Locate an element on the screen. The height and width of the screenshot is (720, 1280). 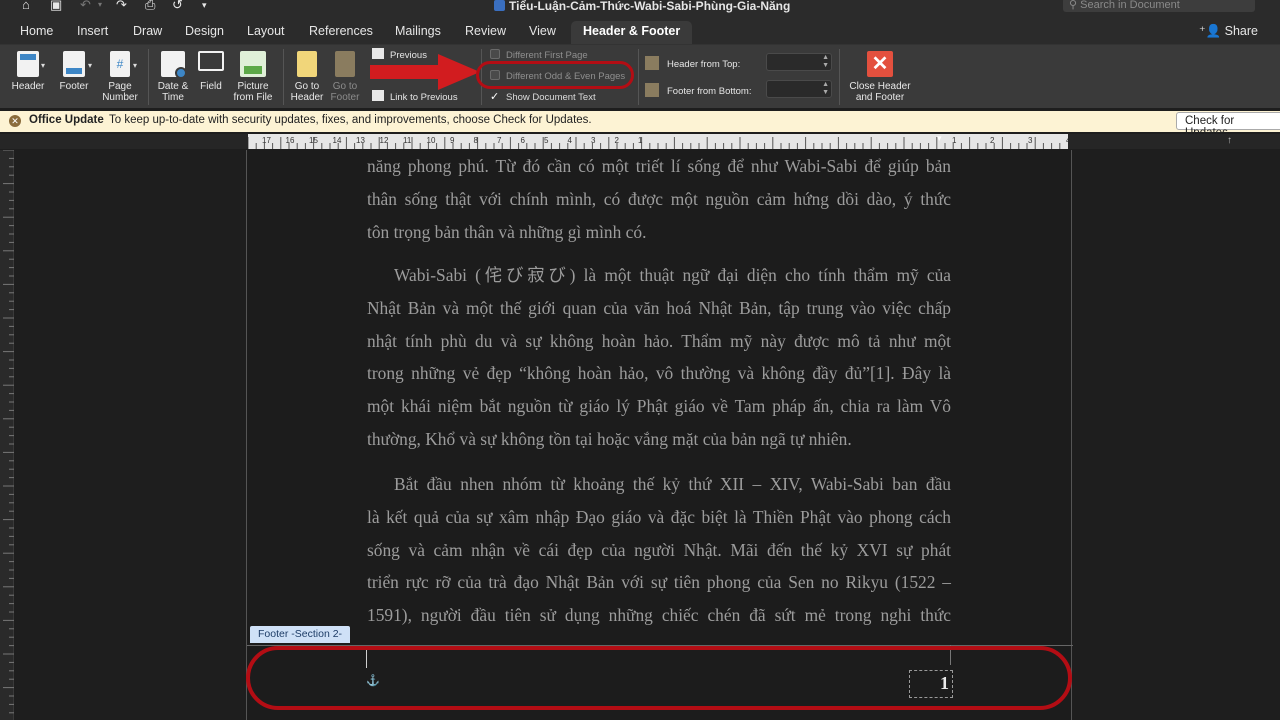
tab-design: Design is located at coordinates (204, 31).